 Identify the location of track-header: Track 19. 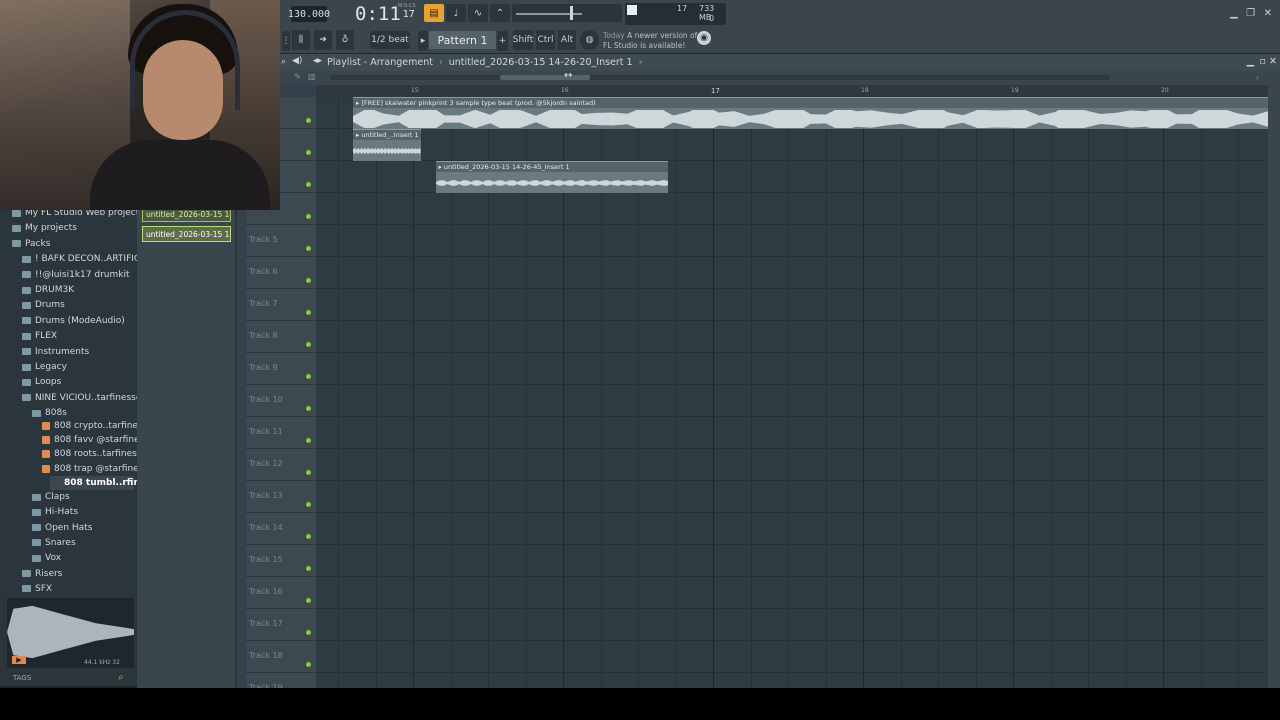
(281, 680).